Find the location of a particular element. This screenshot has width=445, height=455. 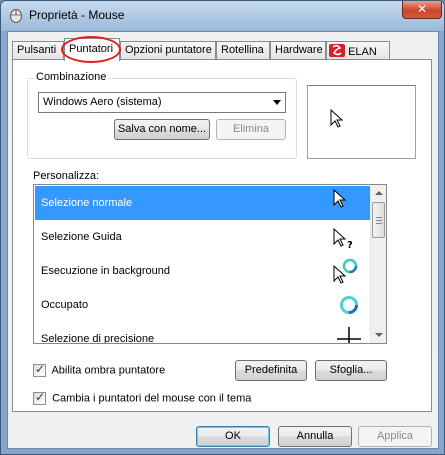

list-item-selezione-di-precisione: Selezione di precisione is located at coordinates (204, 333).